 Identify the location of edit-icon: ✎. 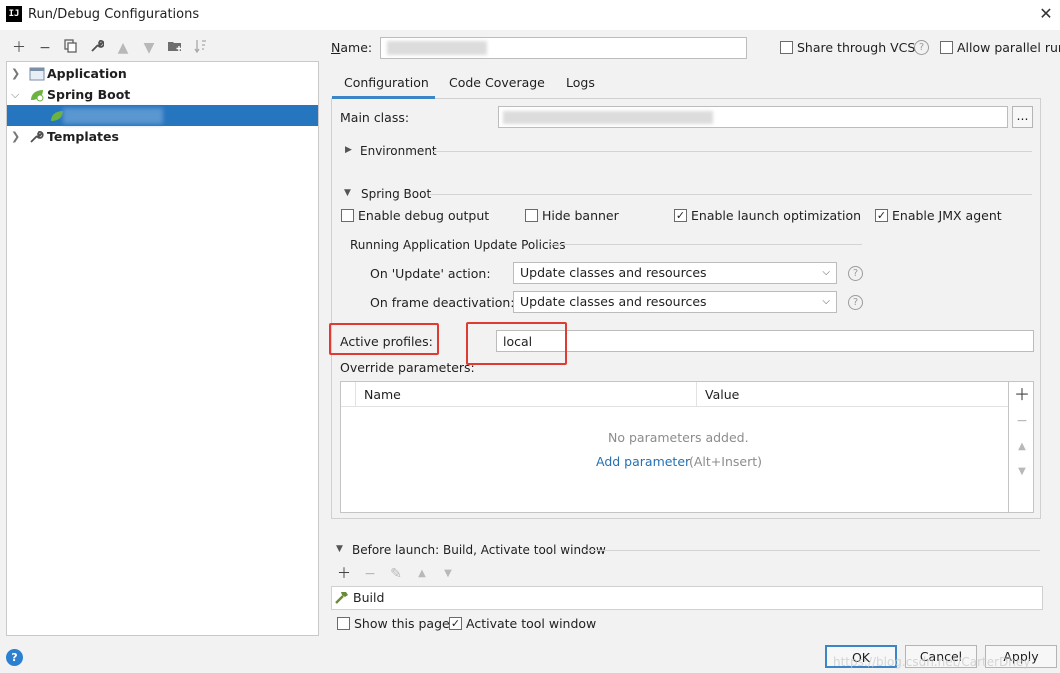
(396, 574).